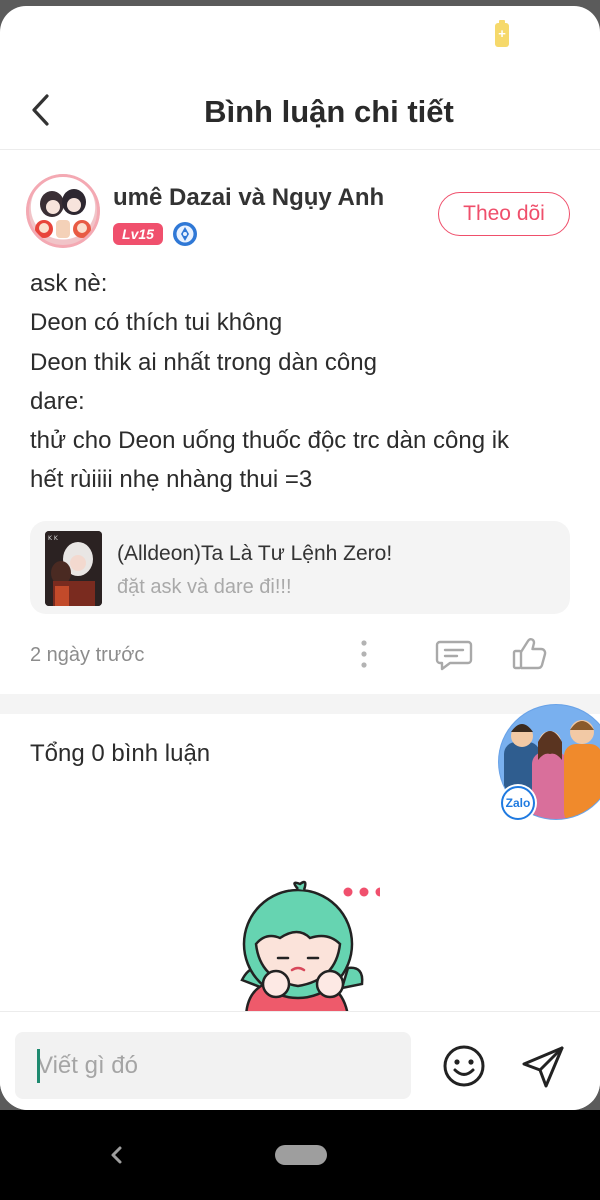 Image resolution: width=600 pixels, height=1200 pixels. Describe the element at coordinates (543, 1067) in the screenshot. I see `send-icon` at that location.